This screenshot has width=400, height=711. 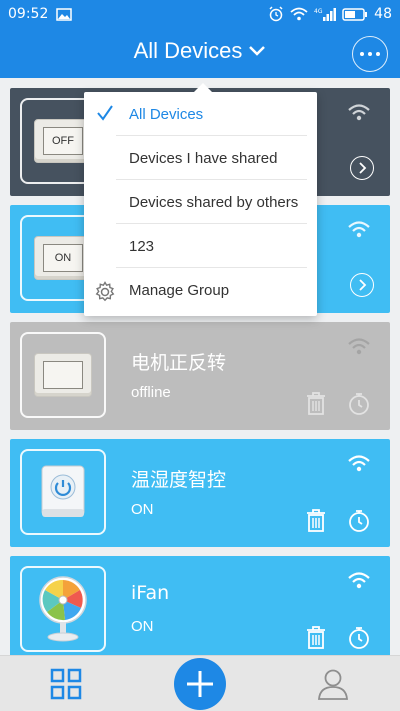 I want to click on add-icon, so click(x=200, y=684).